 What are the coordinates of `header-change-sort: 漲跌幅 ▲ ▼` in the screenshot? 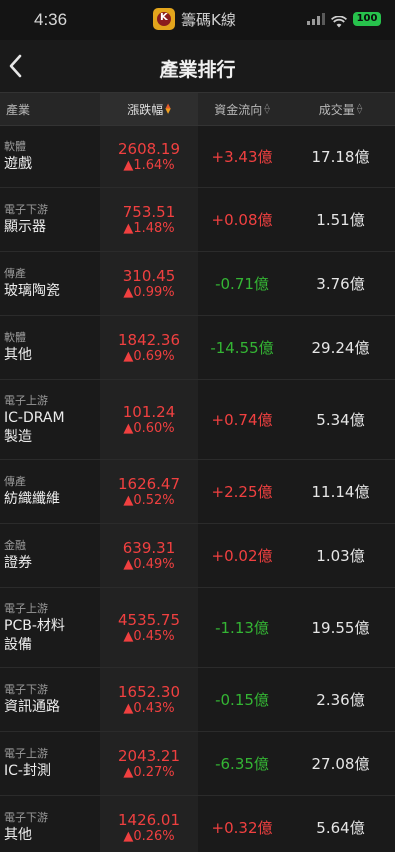 It's located at (149, 109).